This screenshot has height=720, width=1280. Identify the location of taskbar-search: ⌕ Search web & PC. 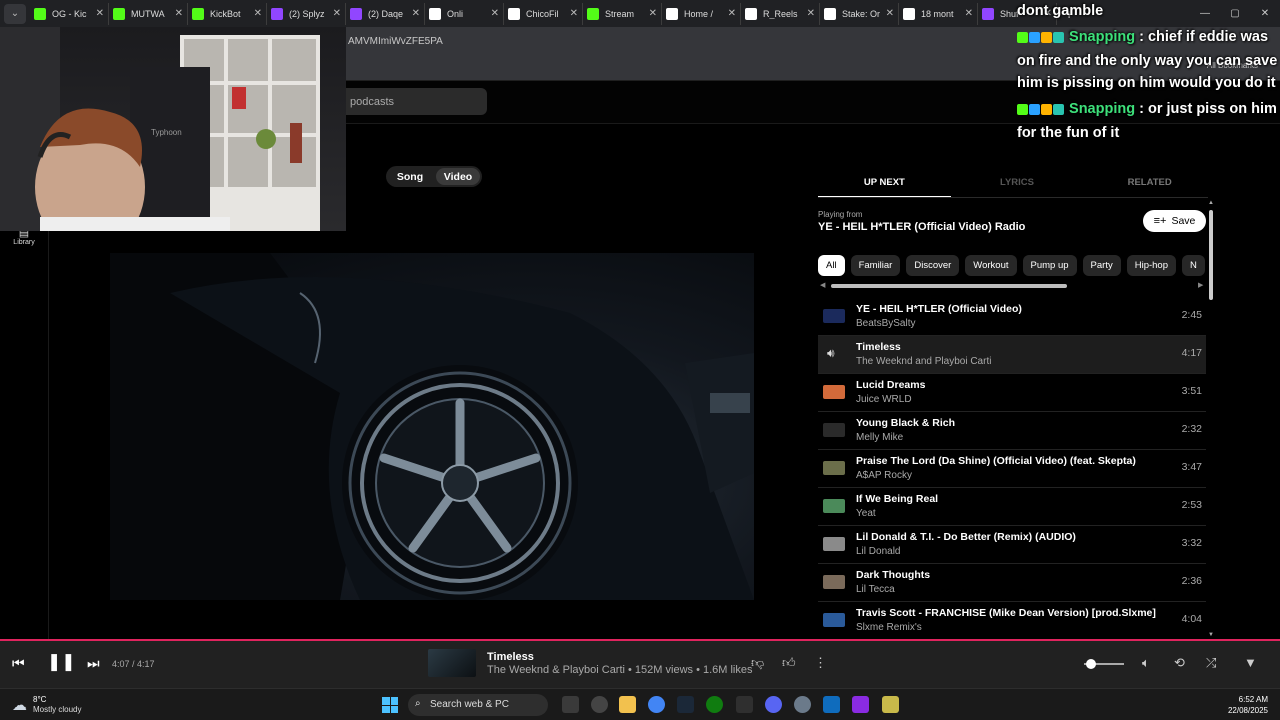
(478, 705).